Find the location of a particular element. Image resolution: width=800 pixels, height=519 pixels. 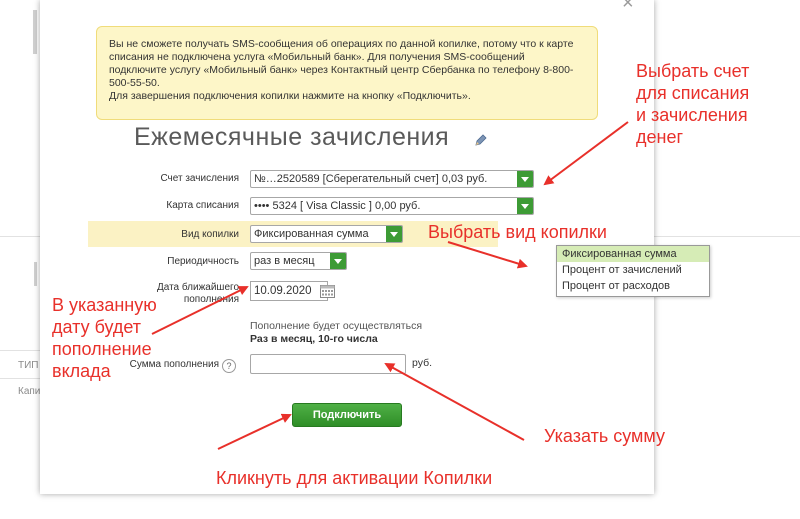

arrow-to-amount-input is located at coordinates (454, 402).